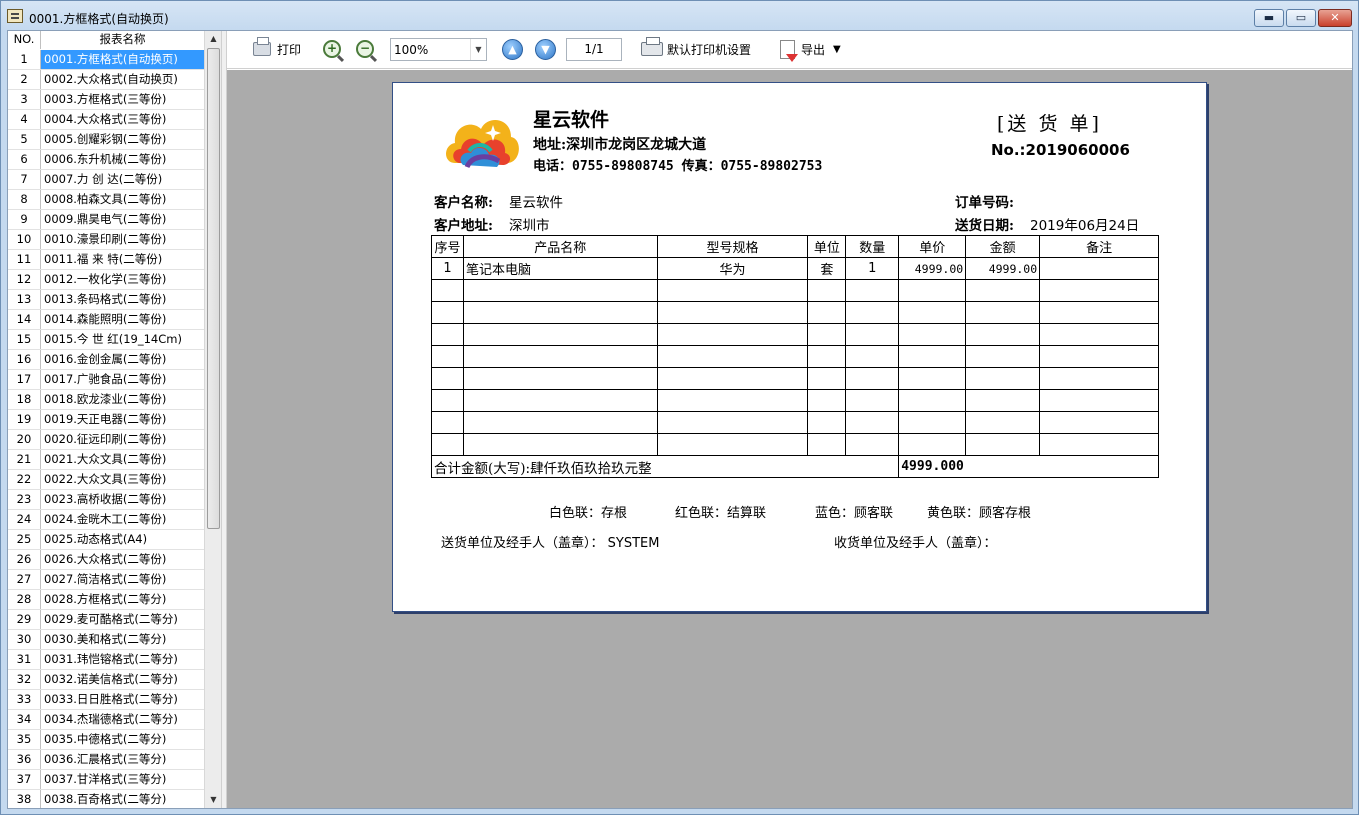 This screenshot has height=815, width=1359. I want to click on table-row-empty, so click(795, 378).